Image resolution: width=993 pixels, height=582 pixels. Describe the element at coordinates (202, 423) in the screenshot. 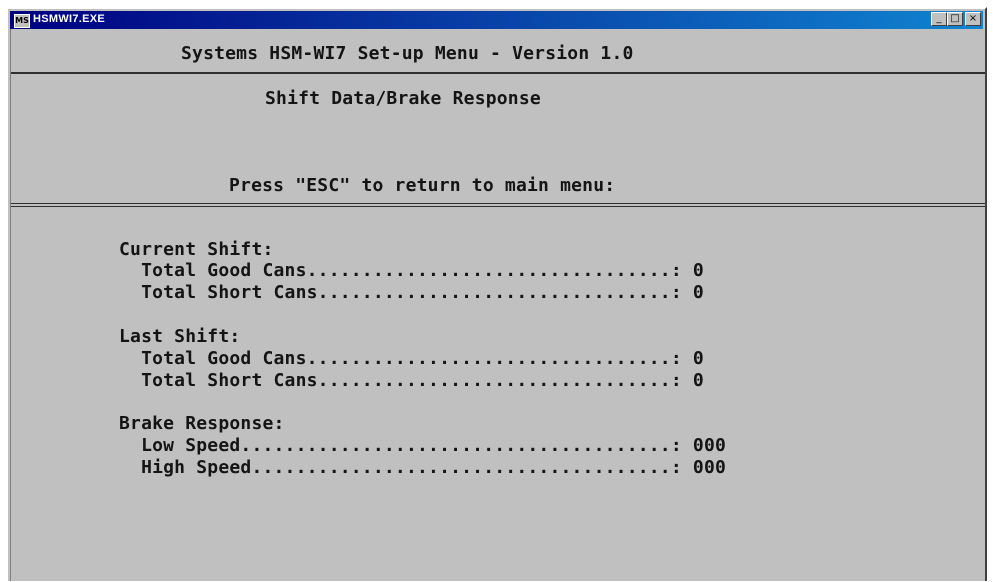

I see `brake-response-heading: Brake Response:` at that location.